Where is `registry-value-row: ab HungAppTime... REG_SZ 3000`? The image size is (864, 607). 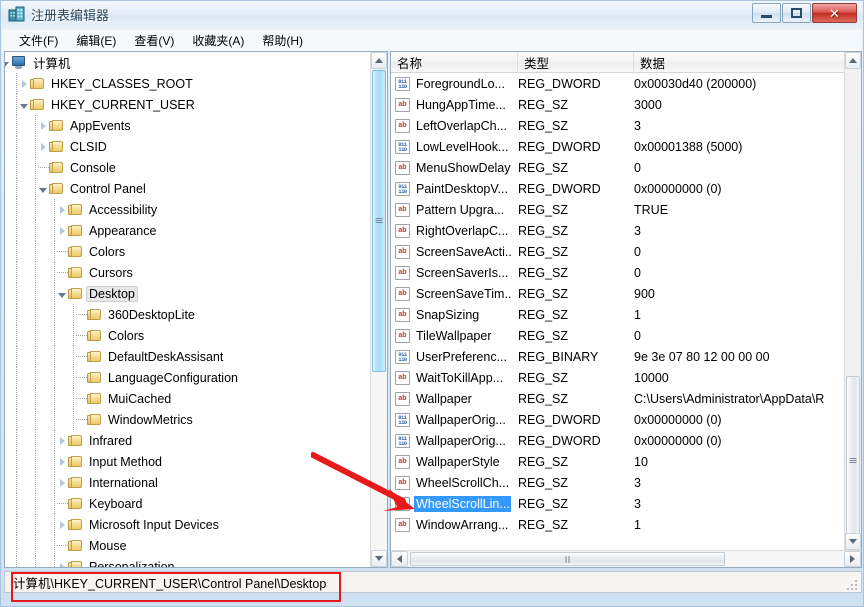 registry-value-row: ab HungAppTime... REG_SZ 3000 is located at coordinates (617, 104).